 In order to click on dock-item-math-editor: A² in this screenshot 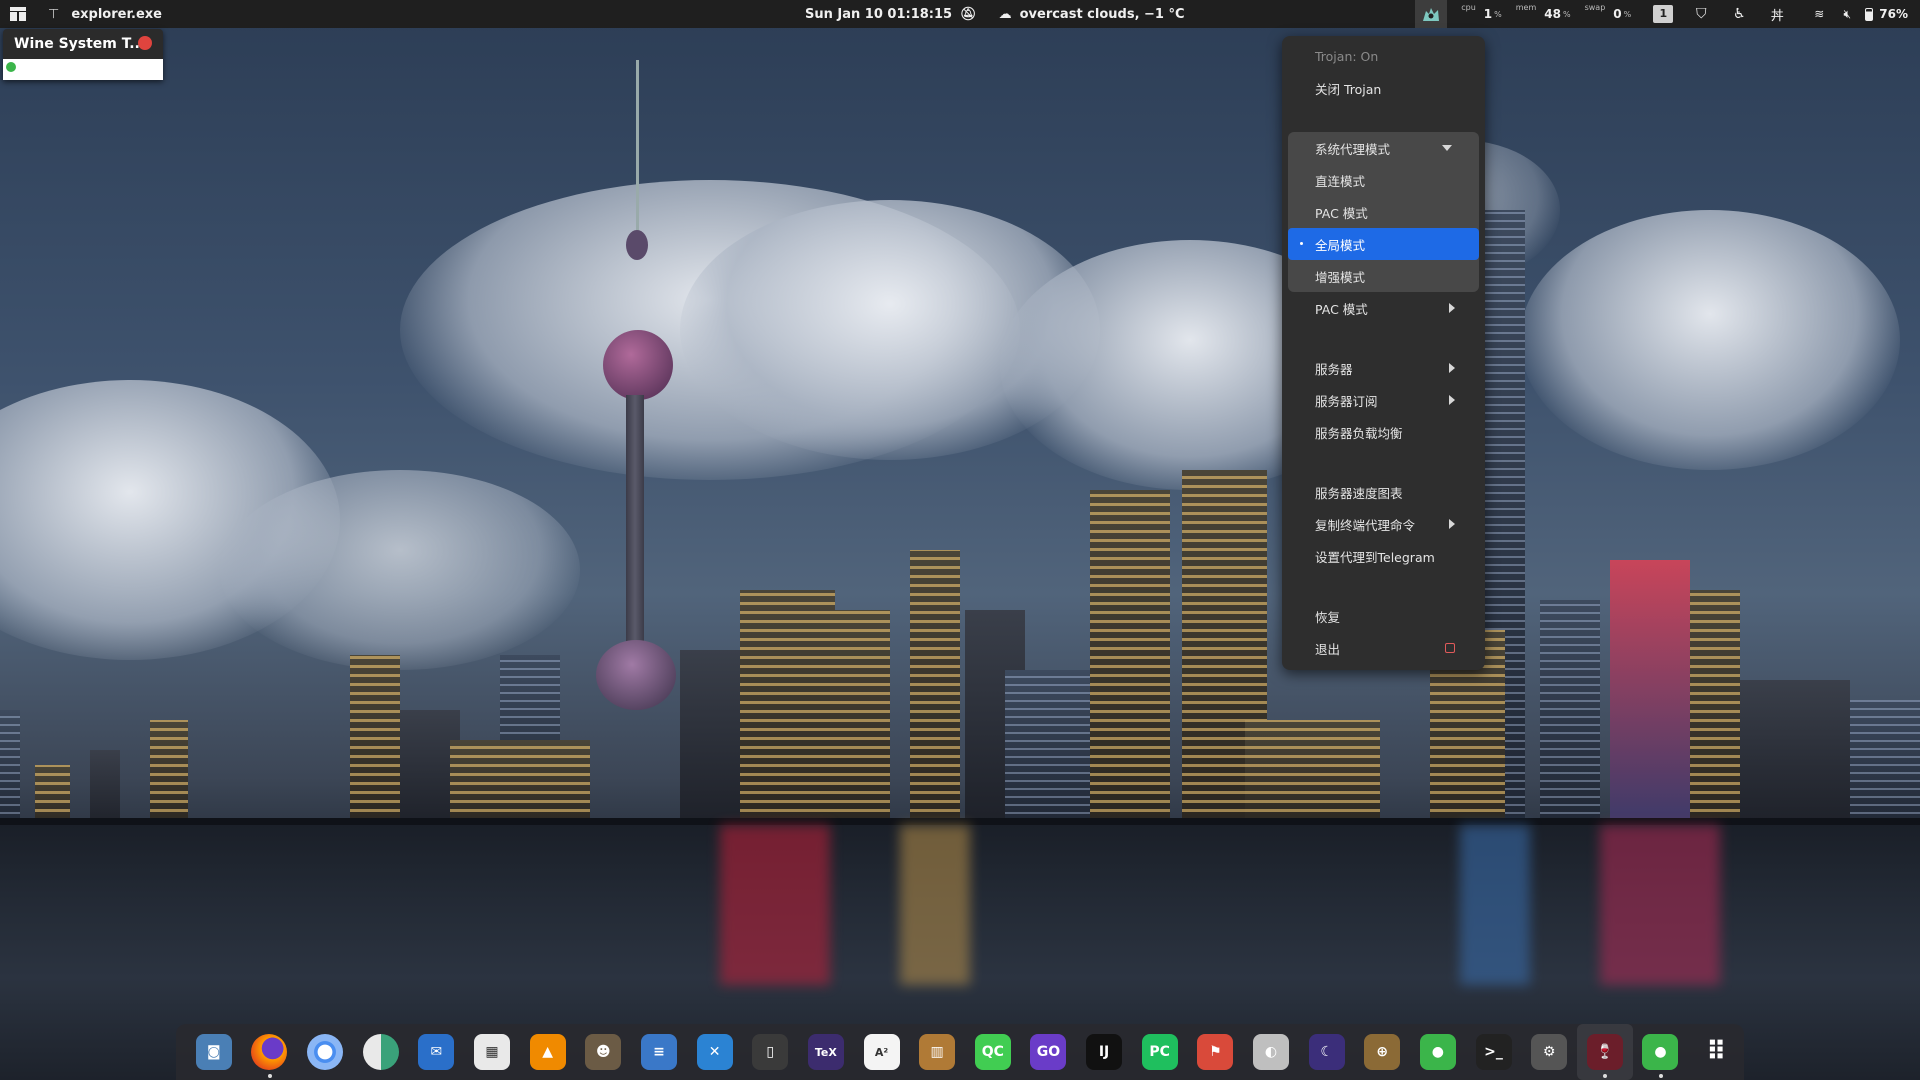, I will do `click(882, 1052)`.